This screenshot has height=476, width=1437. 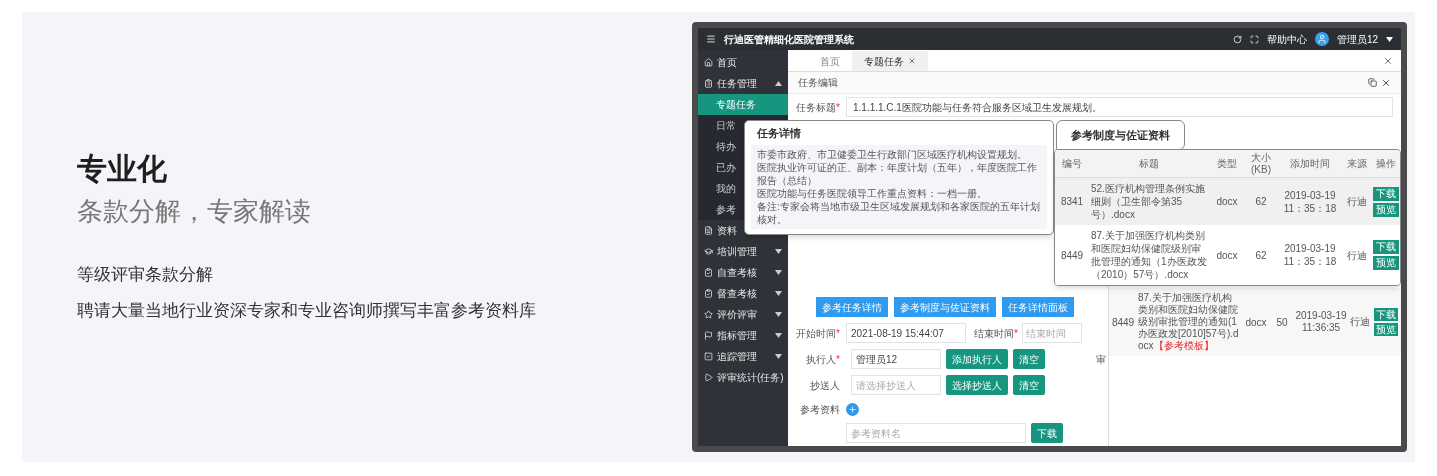 I want to click on window-icon, so click(x=1372, y=82).